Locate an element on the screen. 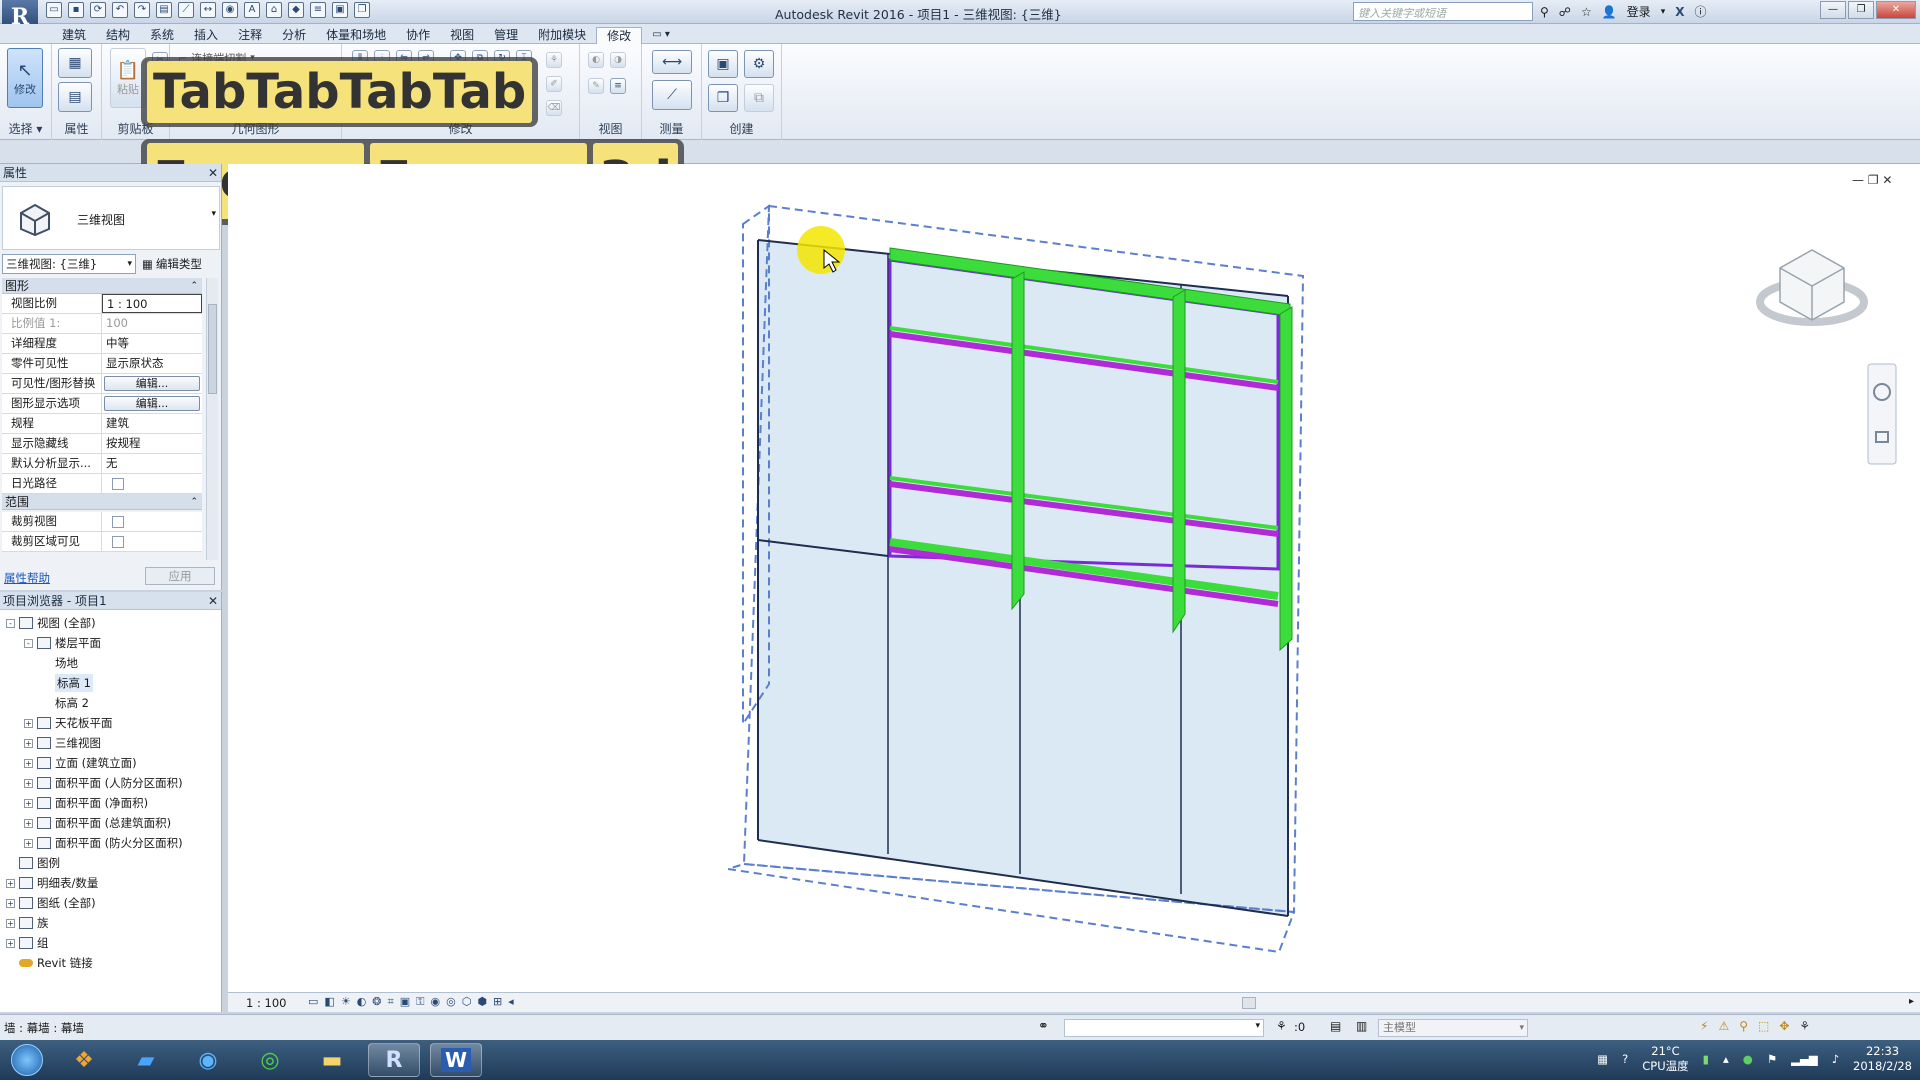 Image resolution: width=1920 pixels, height=1080 pixels. select-pinned-icon: ⚲ is located at coordinates (1743, 1026).